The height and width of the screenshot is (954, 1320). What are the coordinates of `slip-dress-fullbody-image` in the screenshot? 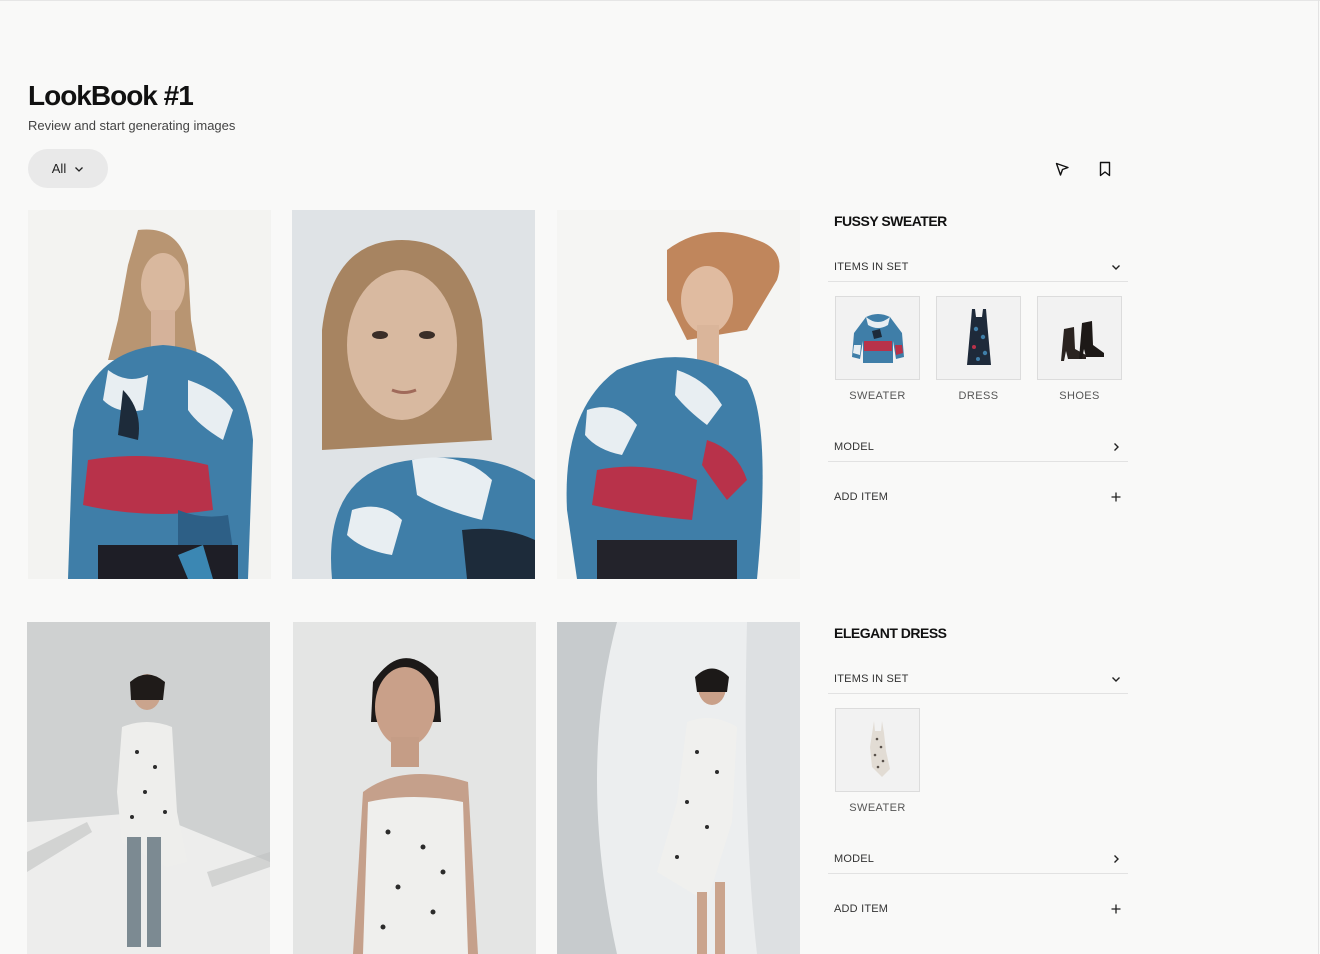 It's located at (148, 788).